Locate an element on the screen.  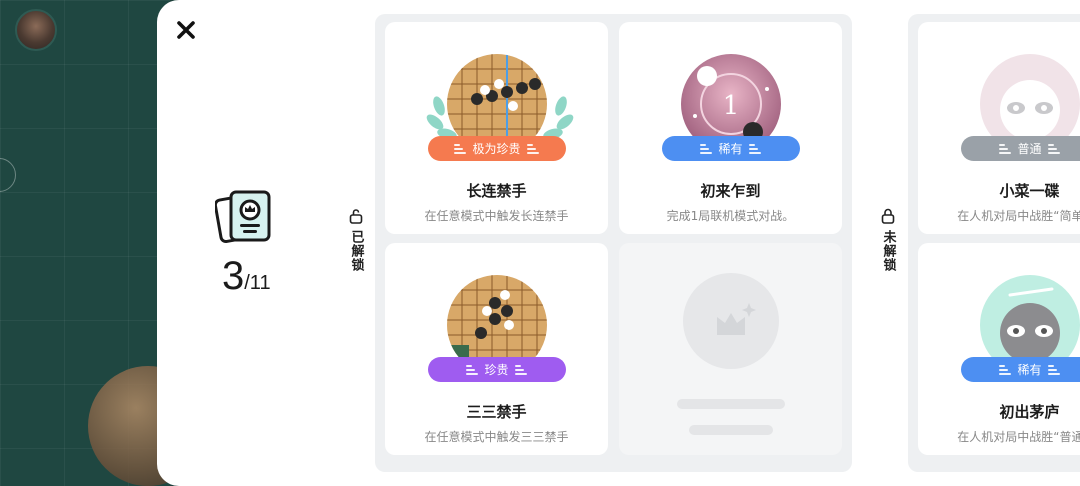
achievement-title: 三三禁手 is located at coordinates (496, 412).